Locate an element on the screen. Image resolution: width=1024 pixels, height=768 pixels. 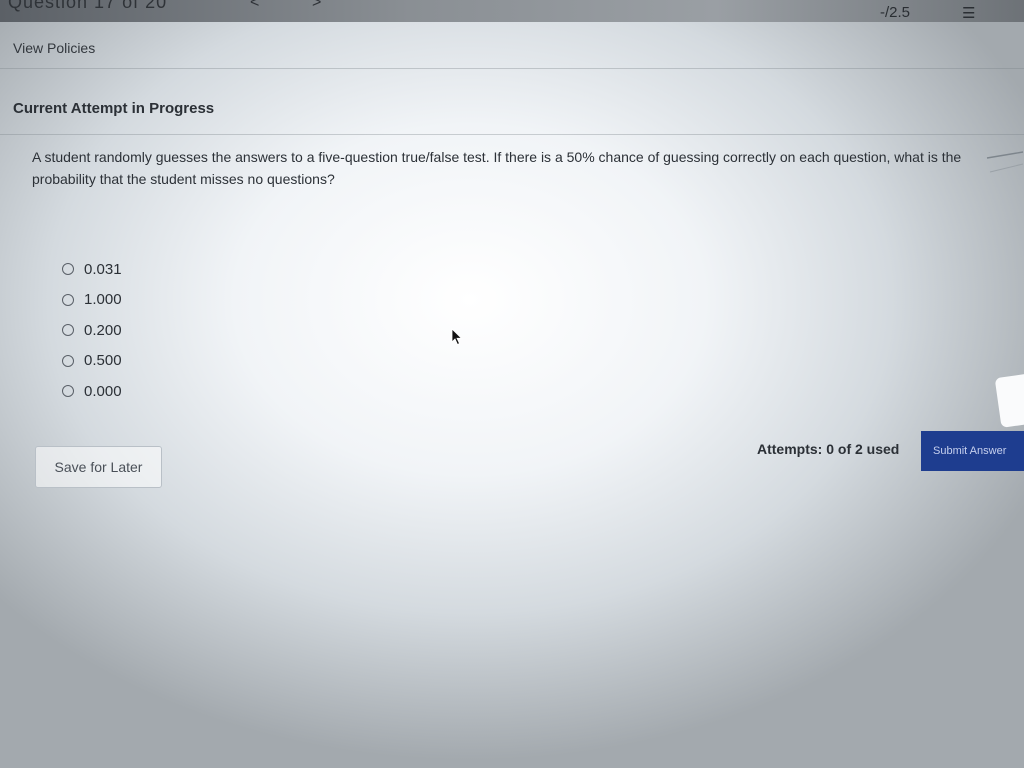
attempt-status-heading: Current Attempt in Progress is located at coordinates (114, 108).